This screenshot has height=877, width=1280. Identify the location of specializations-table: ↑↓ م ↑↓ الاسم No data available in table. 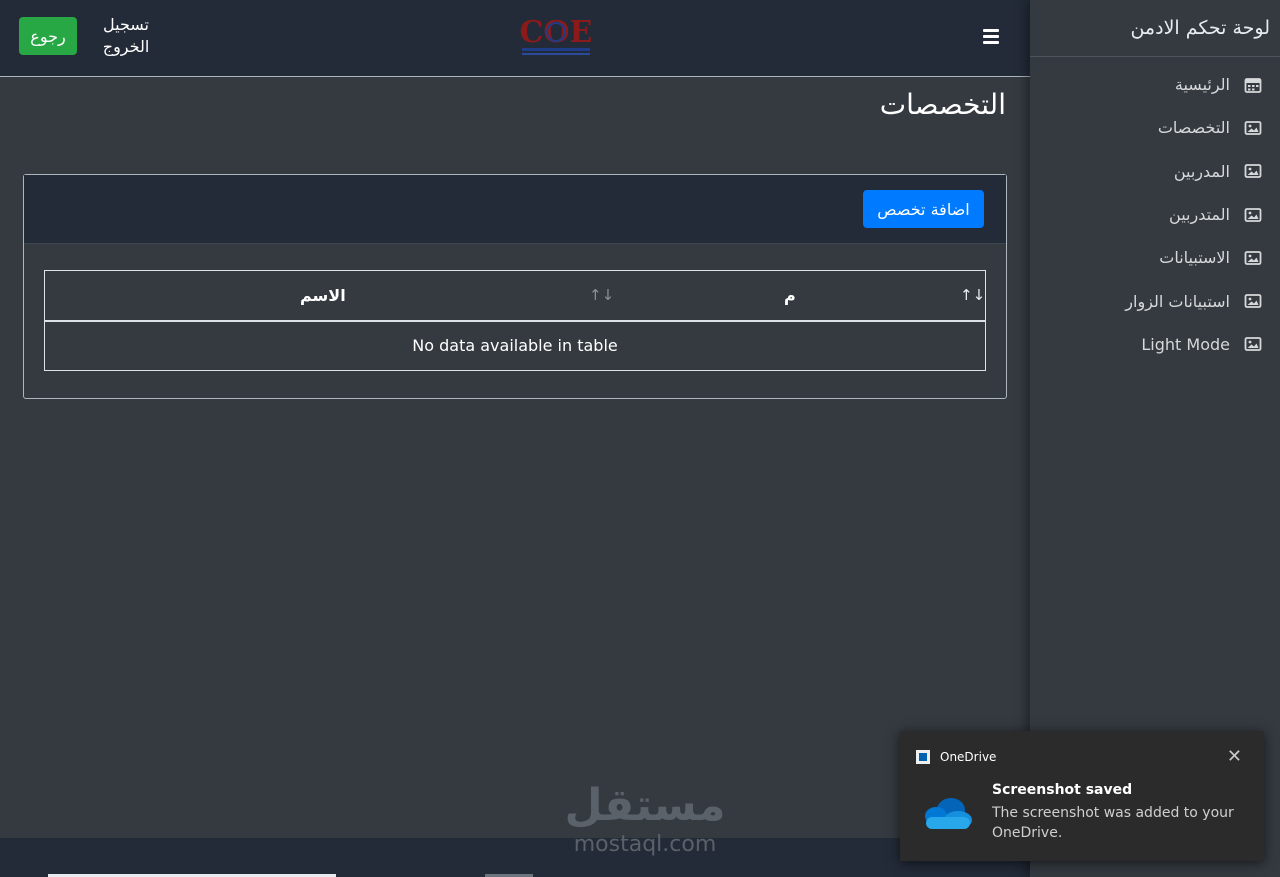
(515, 320).